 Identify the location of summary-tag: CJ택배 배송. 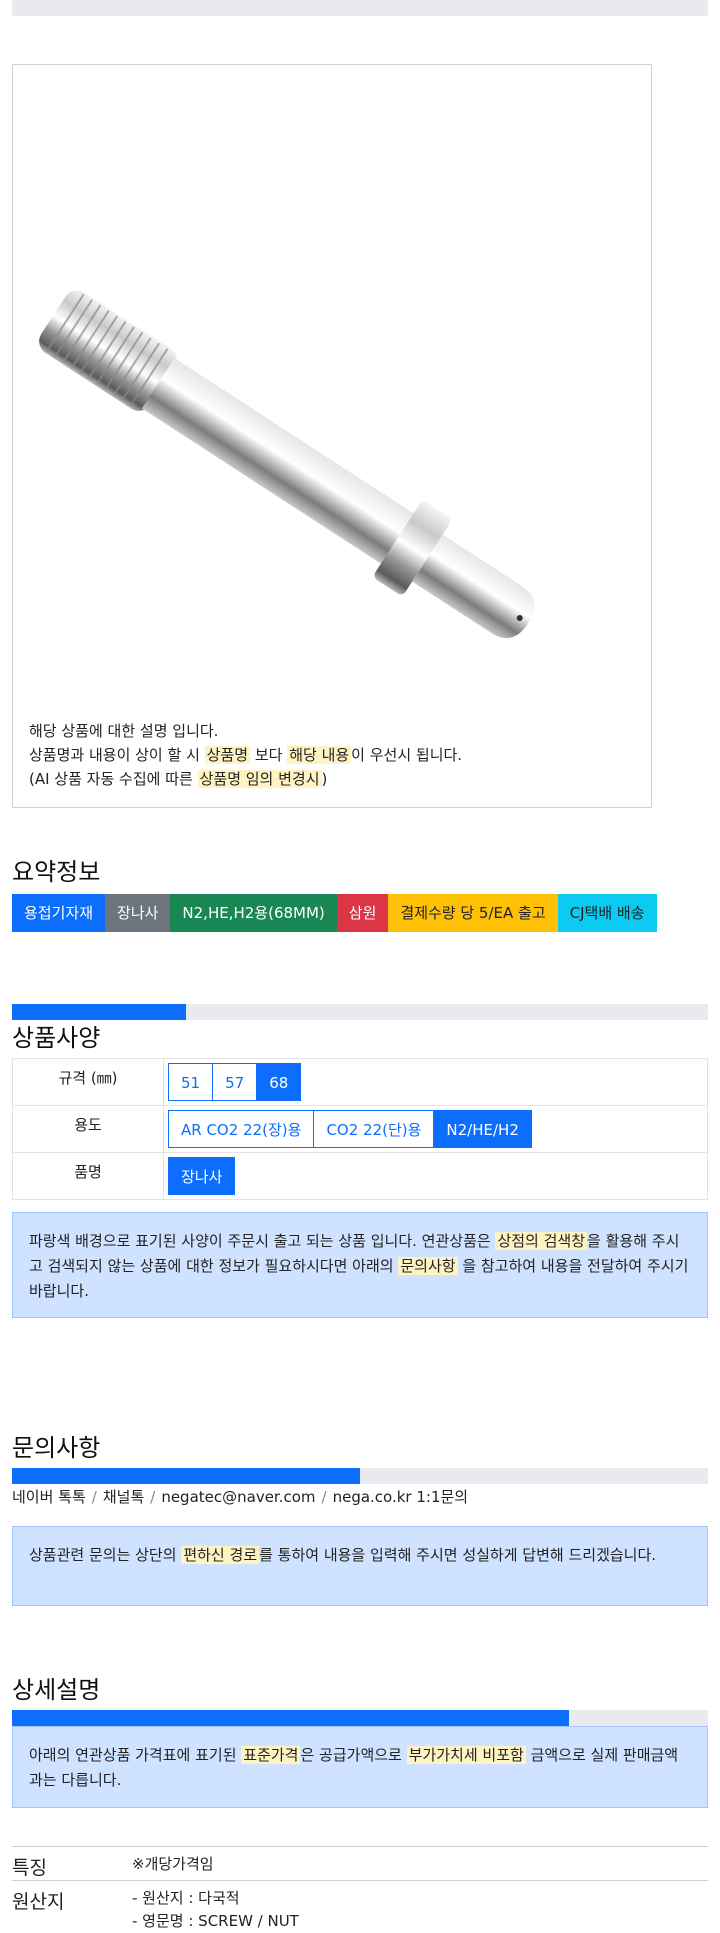
(607, 913).